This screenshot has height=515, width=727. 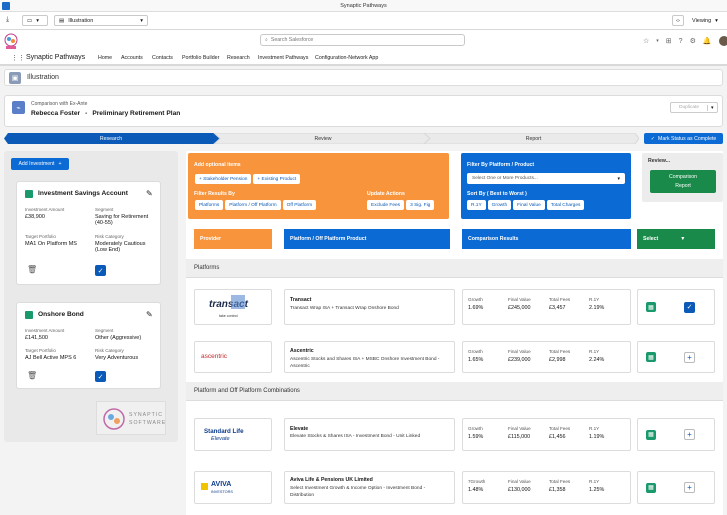 What do you see at coordinates (148, 423) in the screenshot?
I see `logo-text-line2: SOFTWARE` at bounding box center [148, 423].